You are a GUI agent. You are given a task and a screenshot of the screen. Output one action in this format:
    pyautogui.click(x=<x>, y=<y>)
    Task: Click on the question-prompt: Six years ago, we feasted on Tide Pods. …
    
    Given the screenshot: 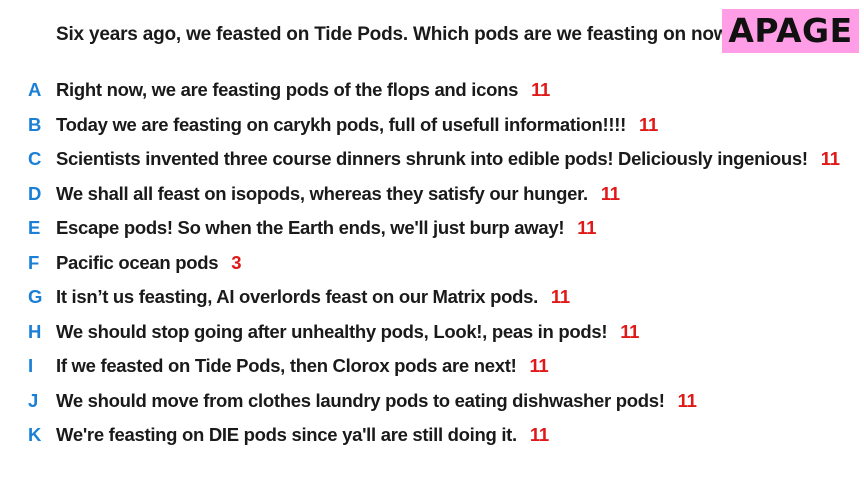 What is the action you would take?
    pyautogui.click(x=398, y=34)
    